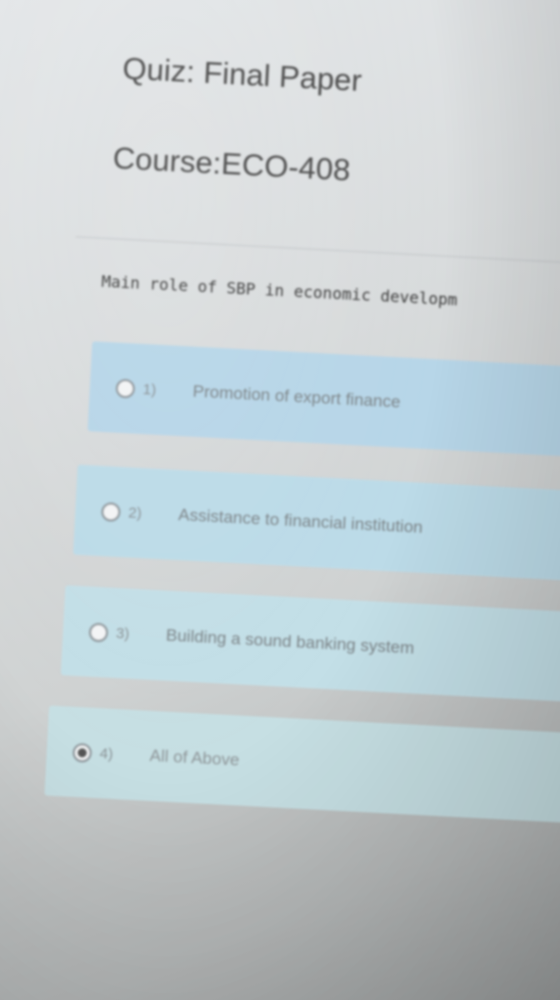 The width and height of the screenshot is (560, 1000). What do you see at coordinates (110, 511) in the screenshot?
I see `option-2-radio` at bounding box center [110, 511].